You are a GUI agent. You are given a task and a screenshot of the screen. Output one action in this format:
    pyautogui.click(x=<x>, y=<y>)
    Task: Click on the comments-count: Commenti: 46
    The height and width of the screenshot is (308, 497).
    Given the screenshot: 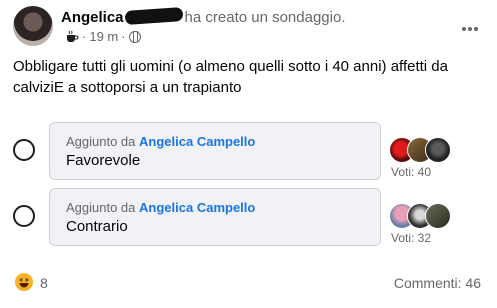 What is the action you would take?
    pyautogui.click(x=437, y=283)
    